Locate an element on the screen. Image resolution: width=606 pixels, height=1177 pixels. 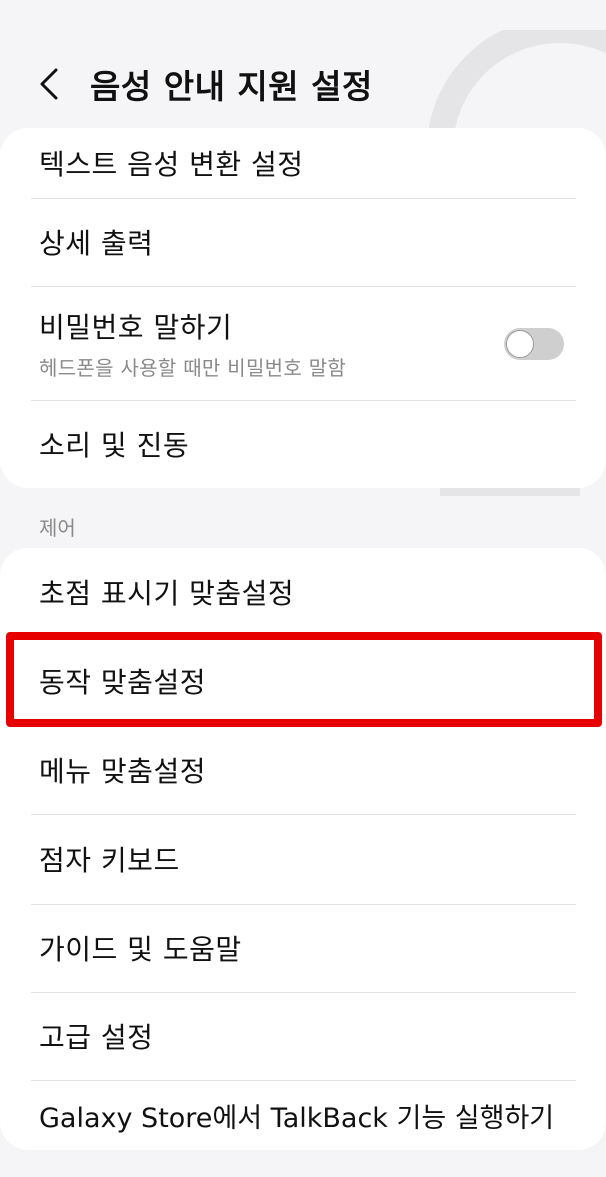
row-verbose-output: 상세 출력 is located at coordinates (303, 242).